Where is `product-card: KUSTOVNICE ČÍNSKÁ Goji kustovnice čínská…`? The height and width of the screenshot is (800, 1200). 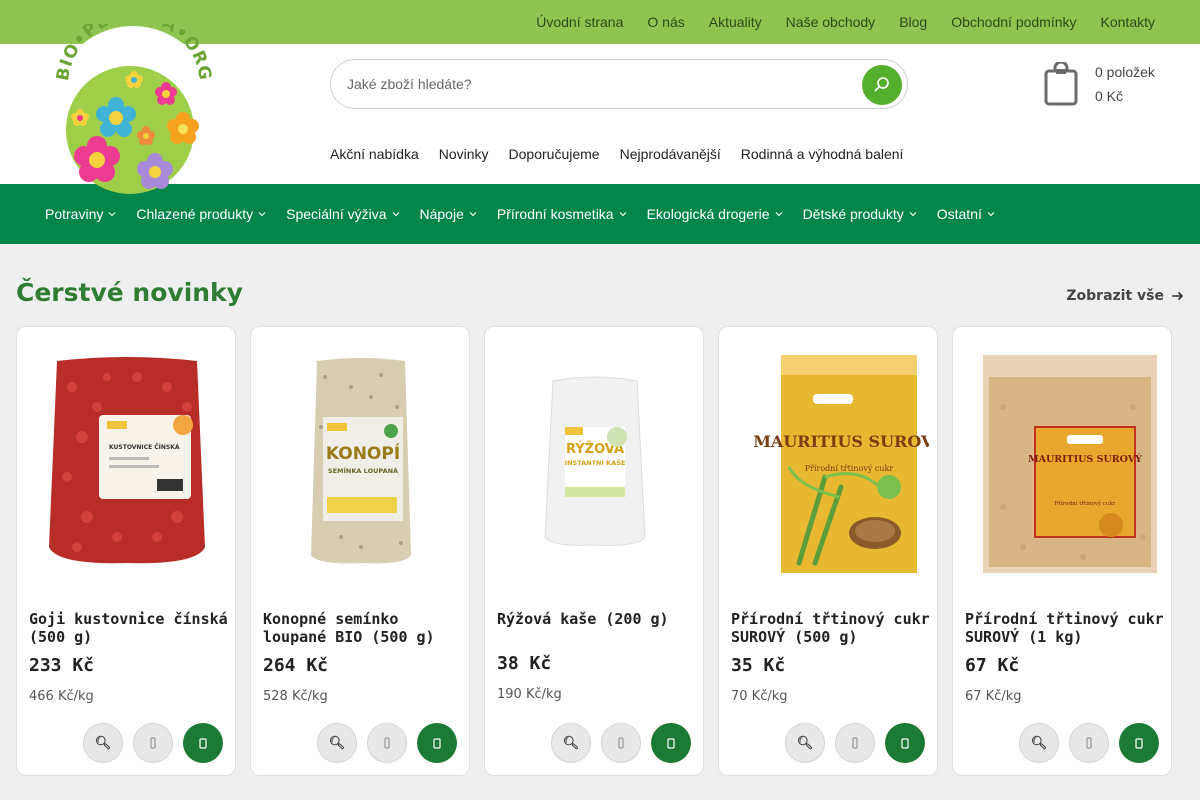 product-card: KUSTOVNICE ČÍNSKÁ Goji kustovnice čínská… is located at coordinates (126, 551).